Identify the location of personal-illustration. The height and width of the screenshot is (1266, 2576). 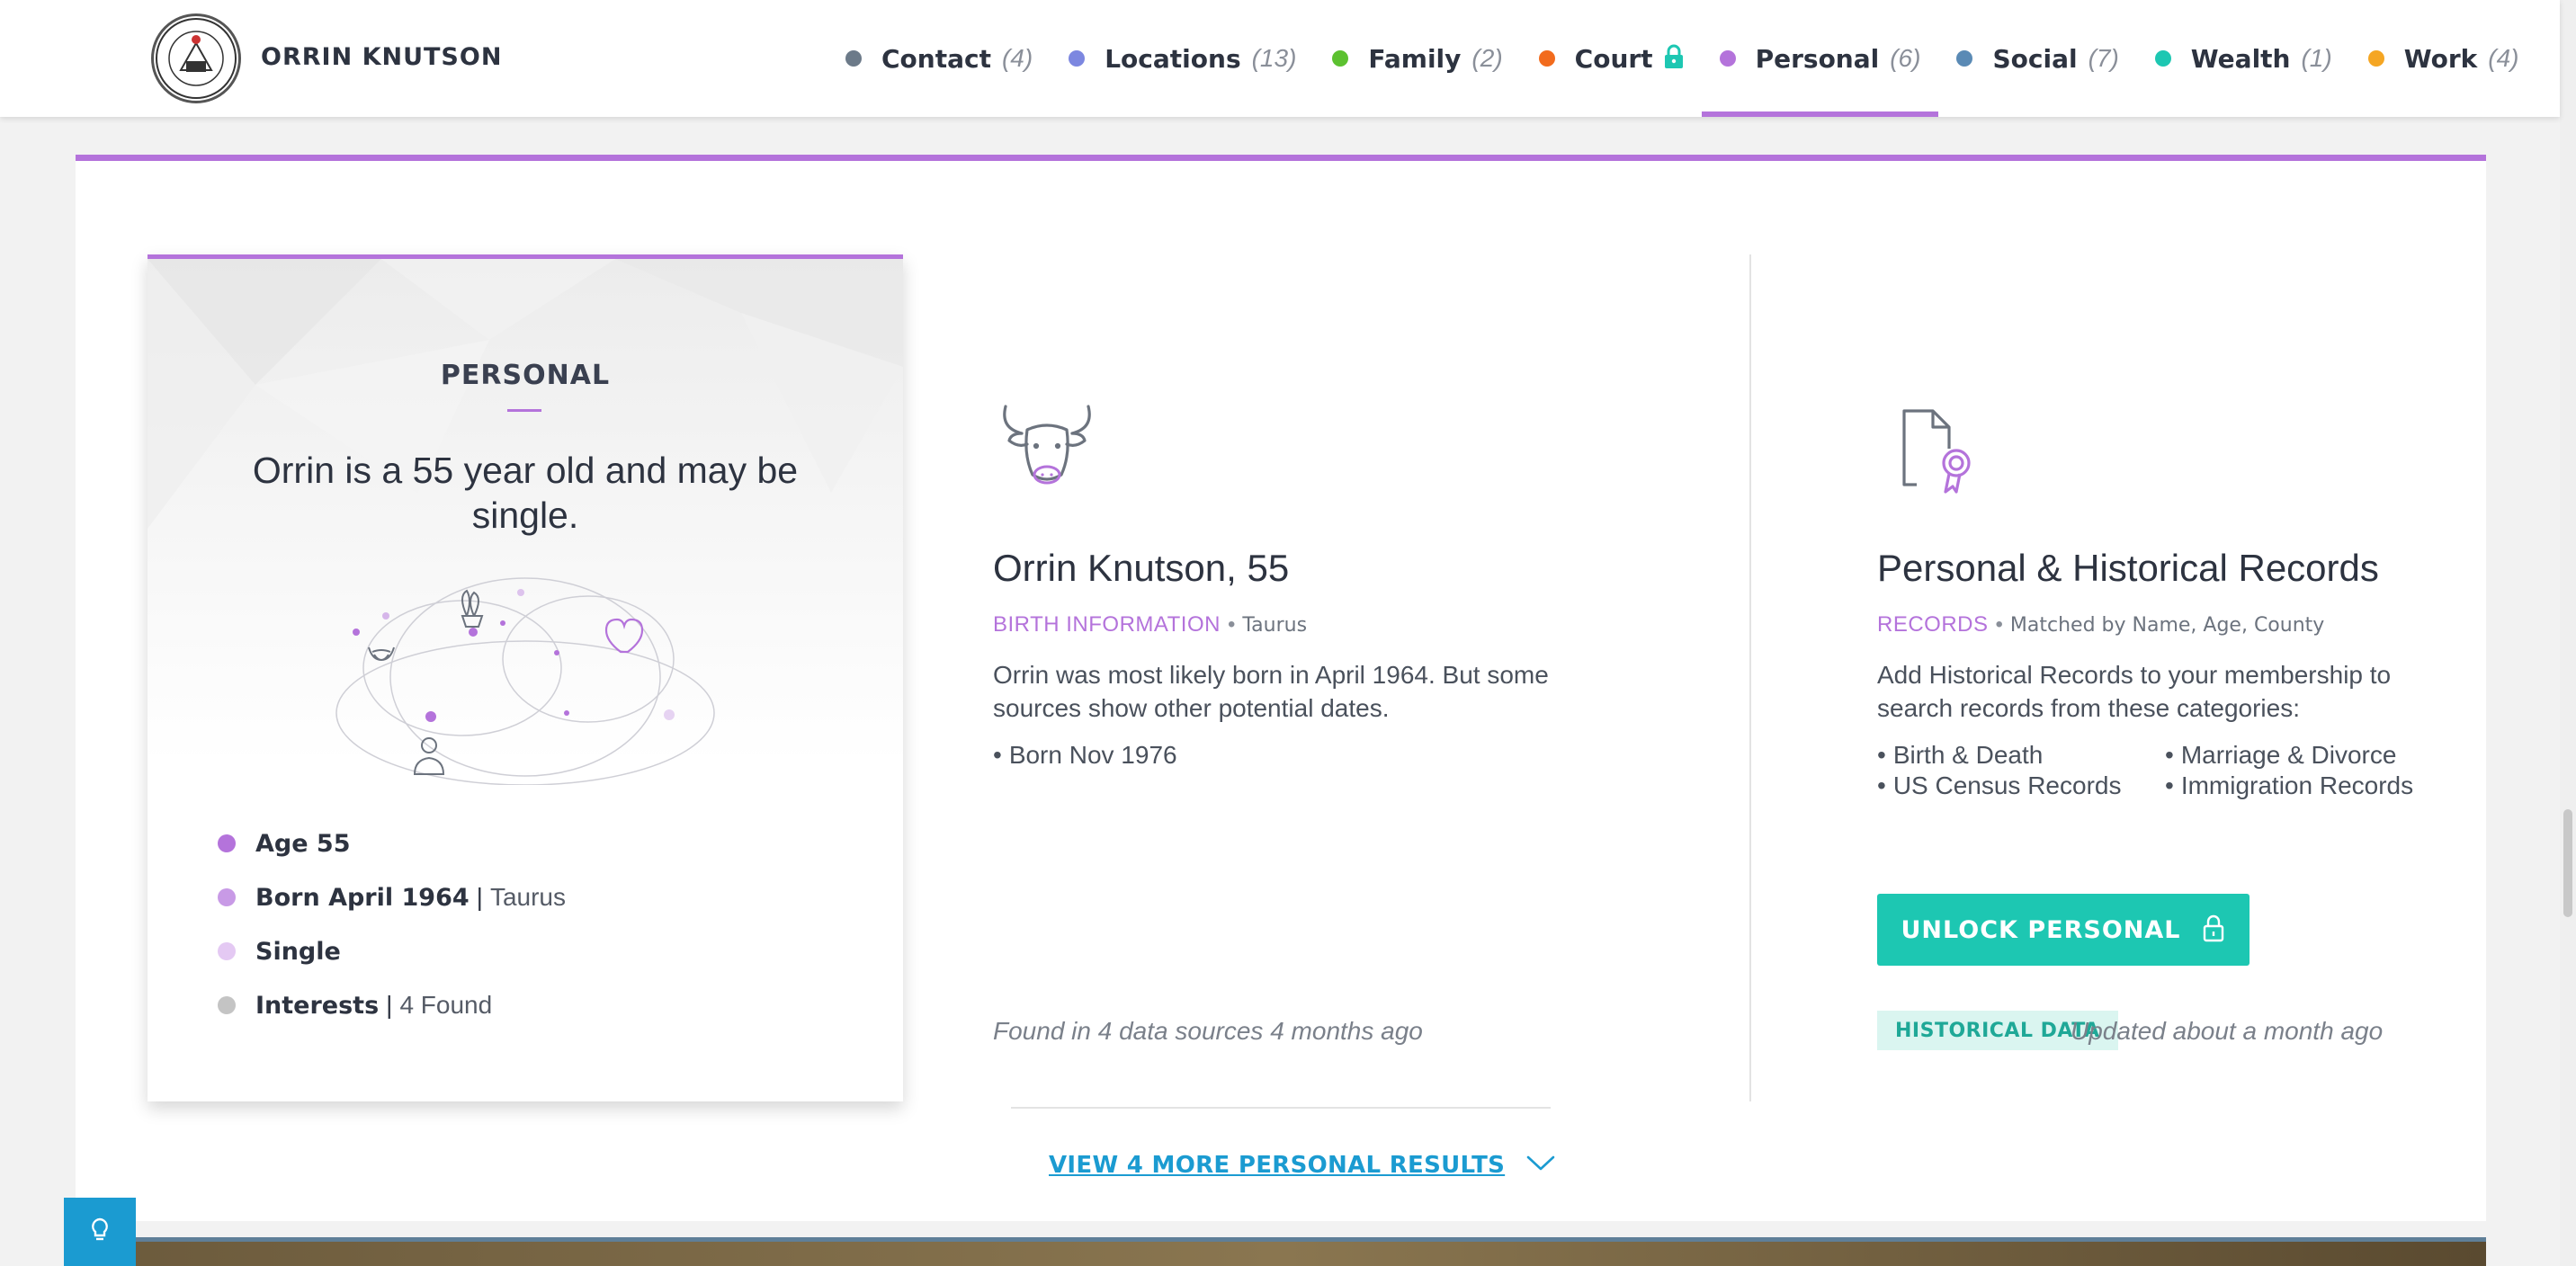
(525, 681).